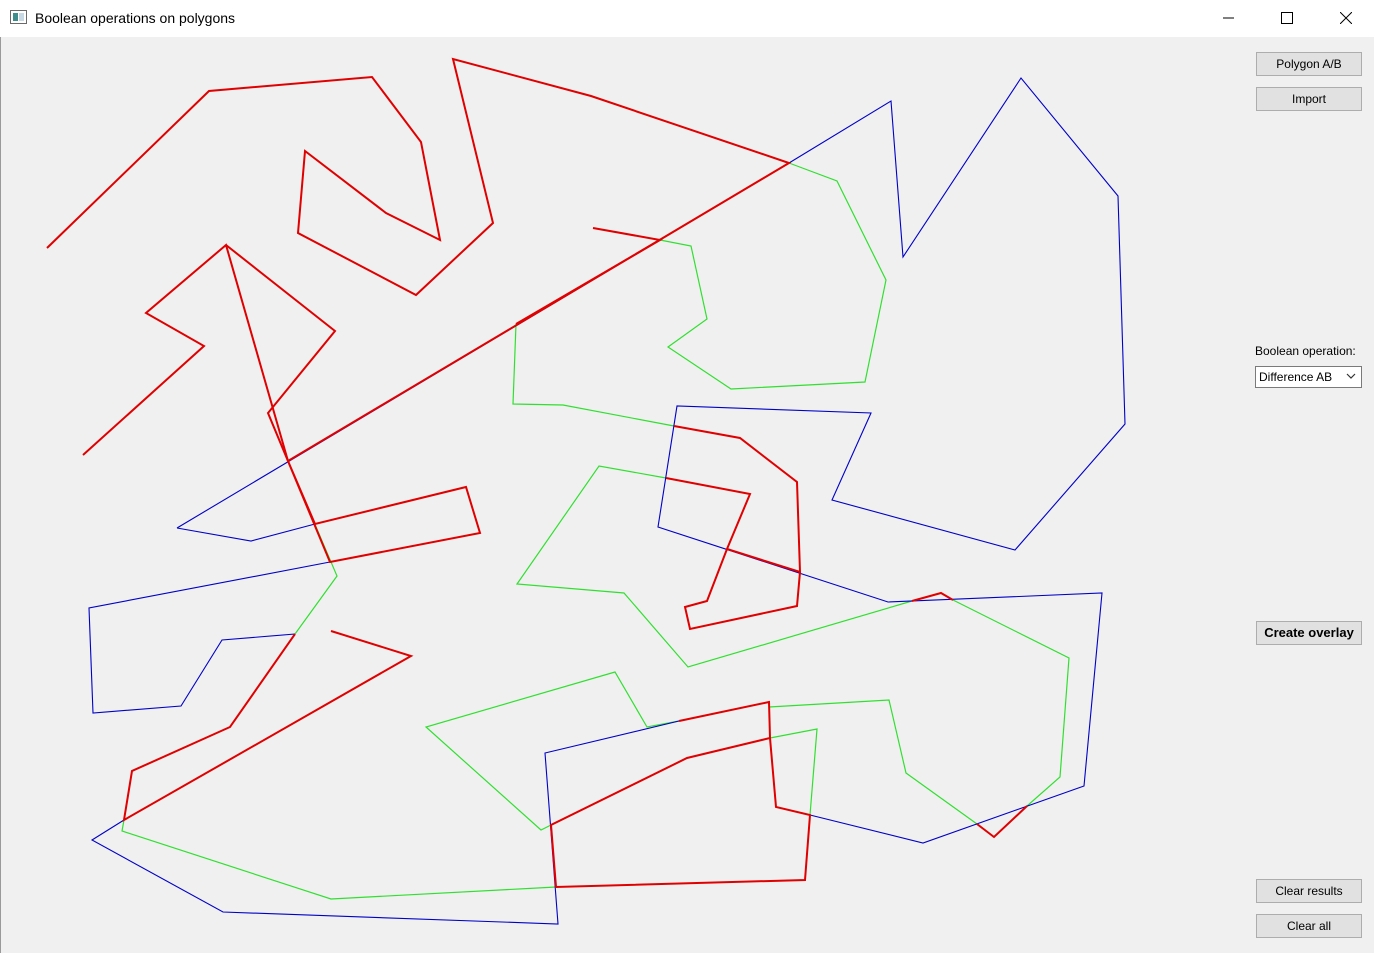  What do you see at coordinates (1305, 351) in the screenshot?
I see `boolean-operation-label: Boolean operation:` at bounding box center [1305, 351].